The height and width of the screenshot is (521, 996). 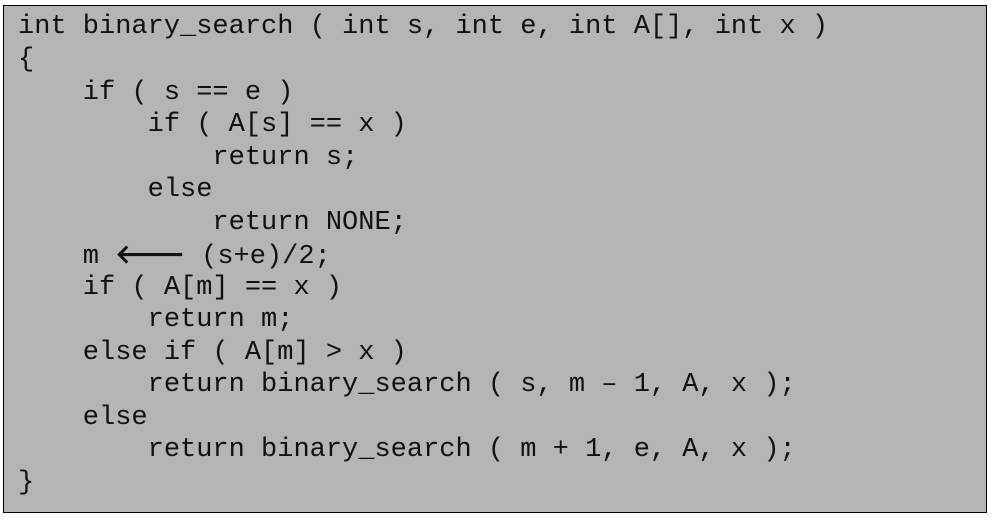 What do you see at coordinates (150, 255) in the screenshot?
I see `left-arrow-icon: 🡐` at bounding box center [150, 255].